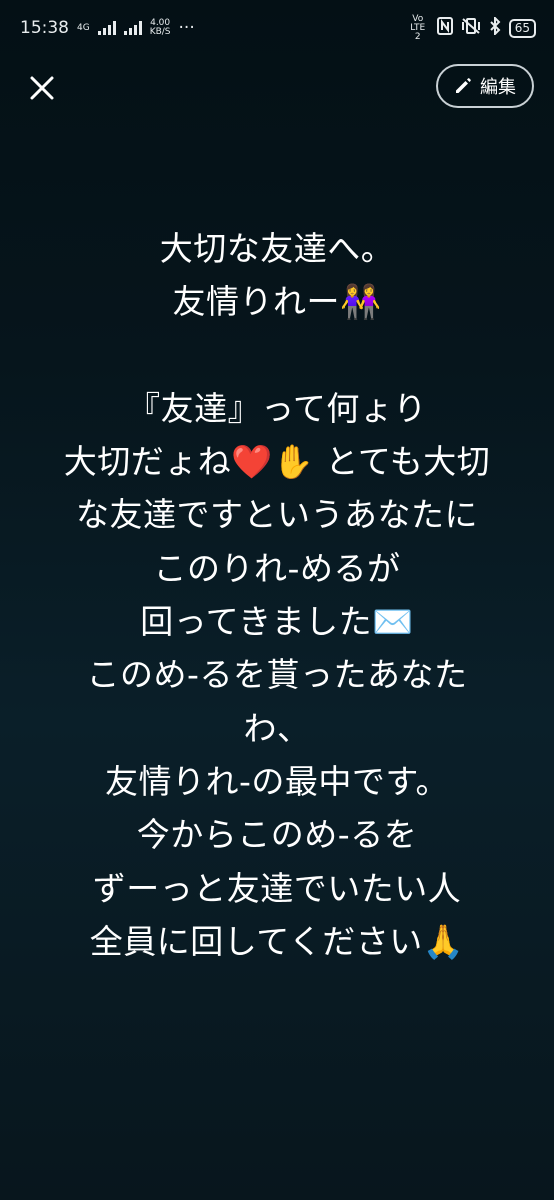  What do you see at coordinates (277, 248) in the screenshot?
I see `text-line: 大切な友達へ。` at bounding box center [277, 248].